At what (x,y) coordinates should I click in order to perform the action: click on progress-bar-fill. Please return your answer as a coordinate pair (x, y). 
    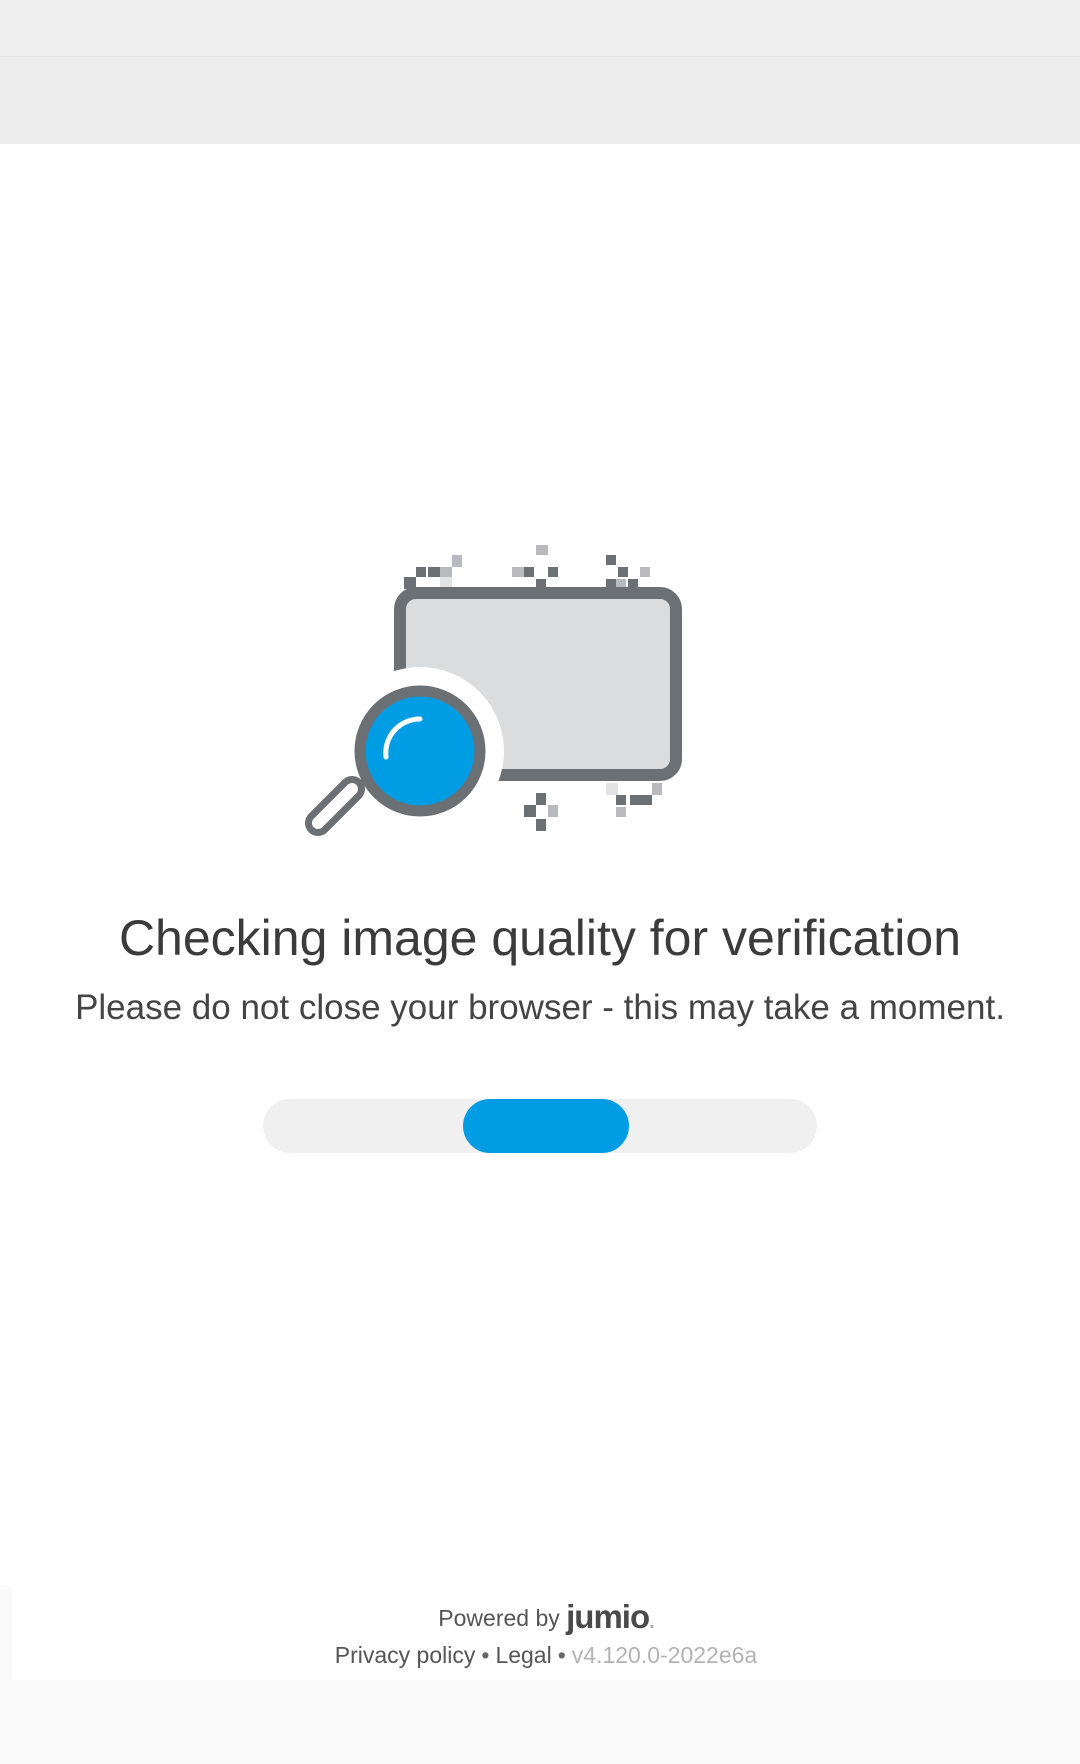
    Looking at the image, I should click on (545, 1126).